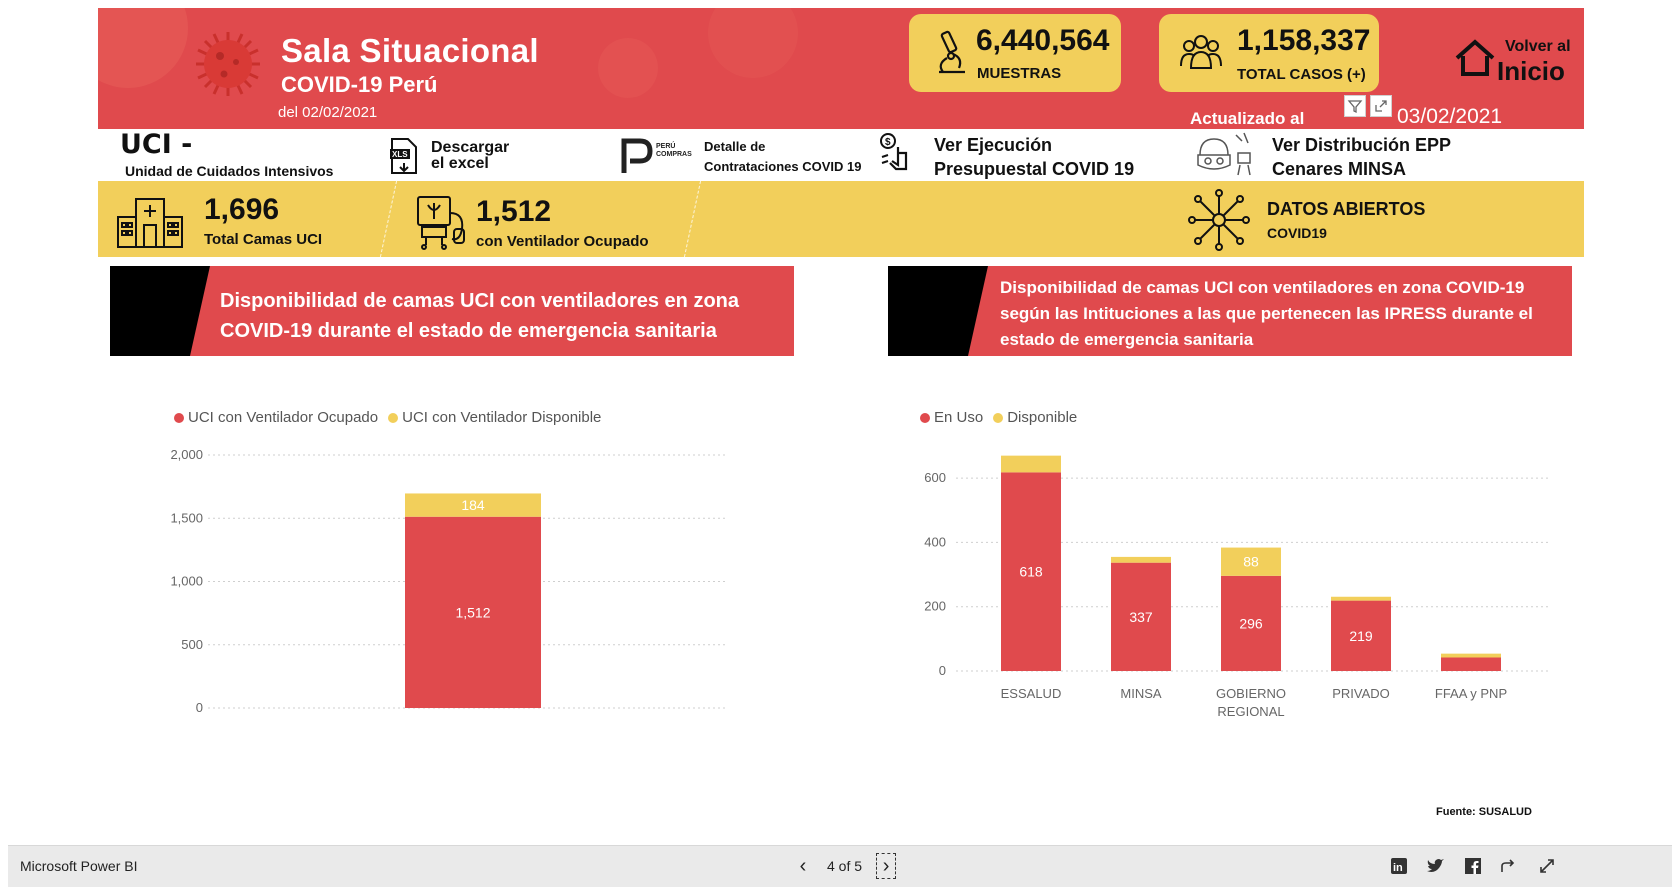 This screenshot has height=887, width=1680. I want to click on x-tick-label: PRIVADO, so click(1361, 693).